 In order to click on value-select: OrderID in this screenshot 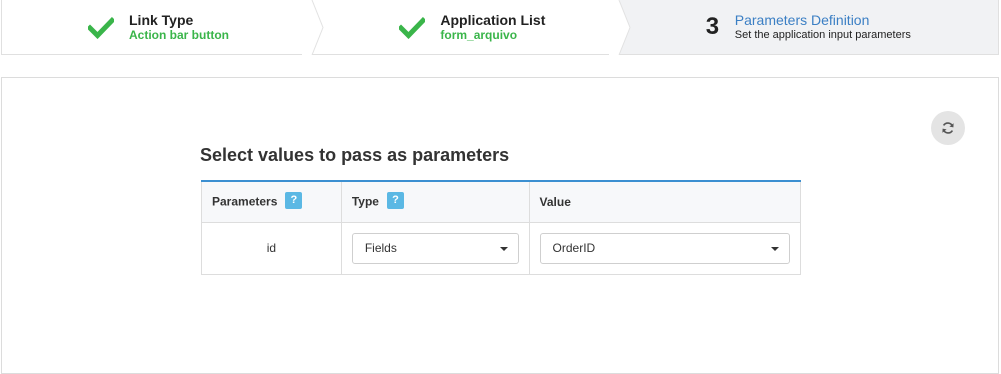, I will do `click(664, 248)`.